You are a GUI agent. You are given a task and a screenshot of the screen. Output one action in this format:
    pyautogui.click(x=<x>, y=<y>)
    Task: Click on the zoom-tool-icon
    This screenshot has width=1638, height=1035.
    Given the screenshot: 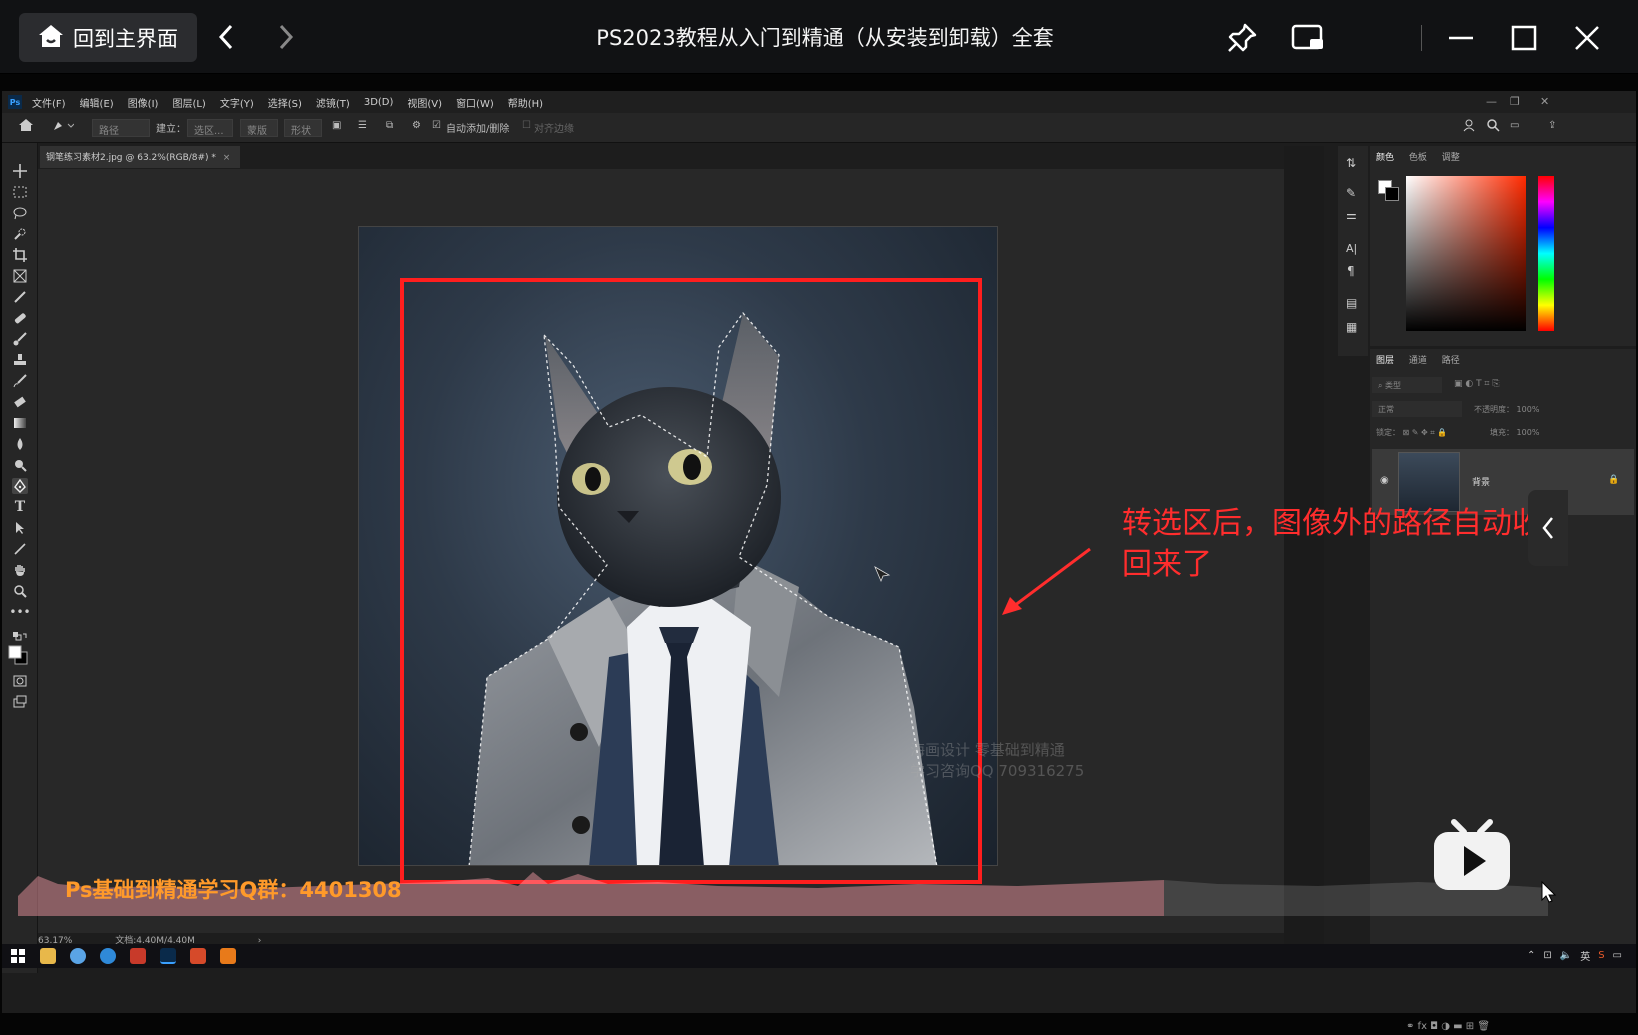 What is the action you would take?
    pyautogui.click(x=20, y=591)
    